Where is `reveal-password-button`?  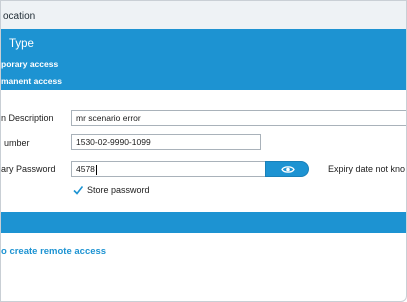
reveal-password-button is located at coordinates (287, 169).